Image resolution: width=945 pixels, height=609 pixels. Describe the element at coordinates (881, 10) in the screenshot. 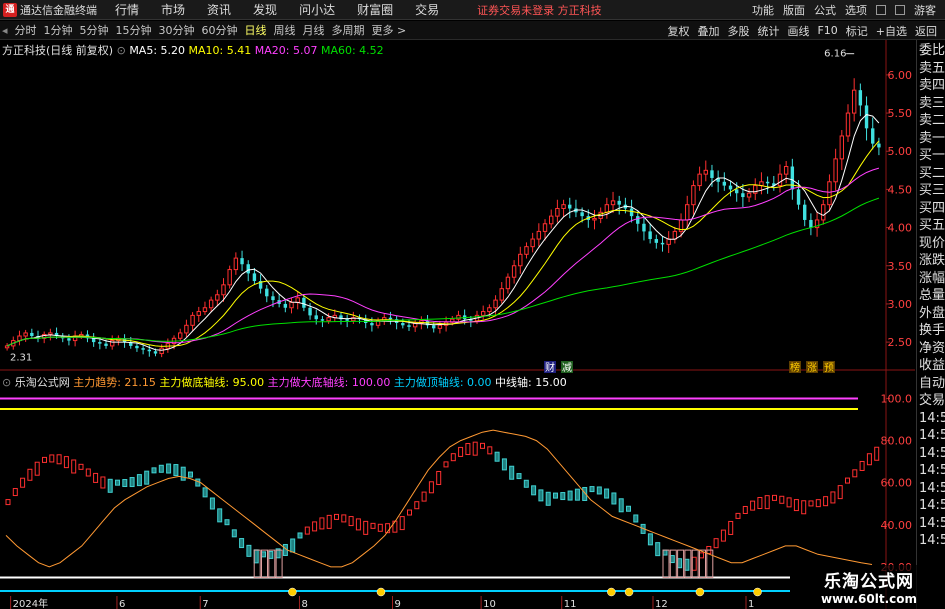

I see `minimize-icon` at that location.